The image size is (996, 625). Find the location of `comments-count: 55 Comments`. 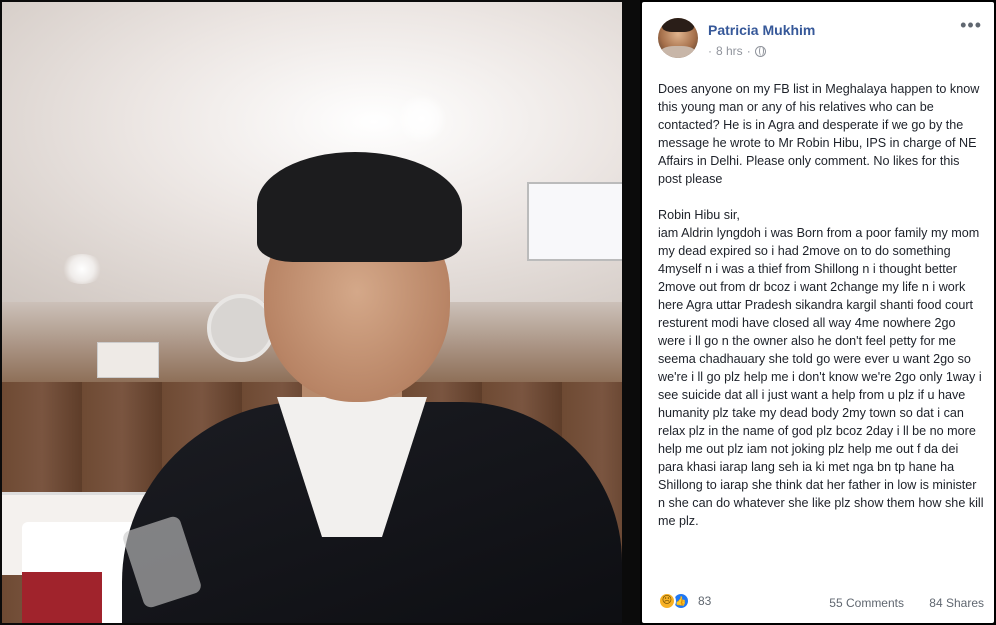

comments-count: 55 Comments is located at coordinates (866, 603).